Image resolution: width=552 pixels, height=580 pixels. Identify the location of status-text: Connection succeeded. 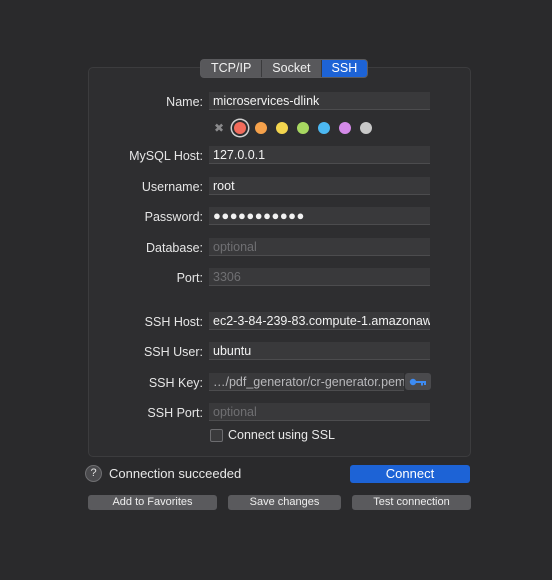
(175, 473).